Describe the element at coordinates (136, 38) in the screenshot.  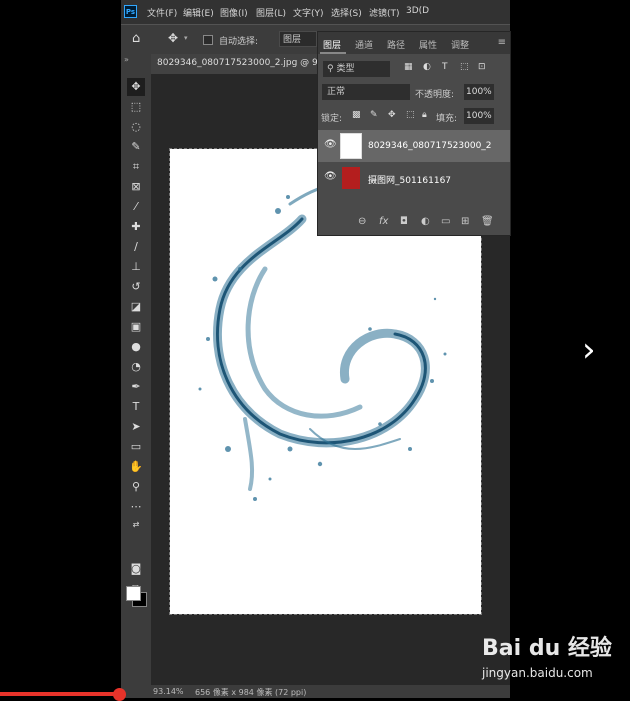
I see `home-icon: ⌂` at that location.